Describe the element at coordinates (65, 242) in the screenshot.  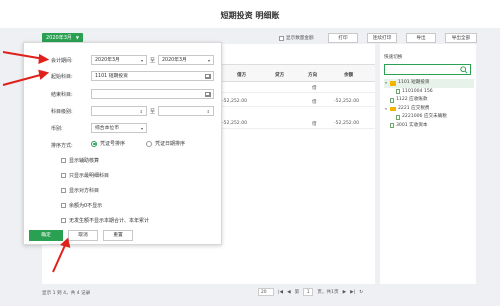
I see `arrow-head-confirm` at that location.